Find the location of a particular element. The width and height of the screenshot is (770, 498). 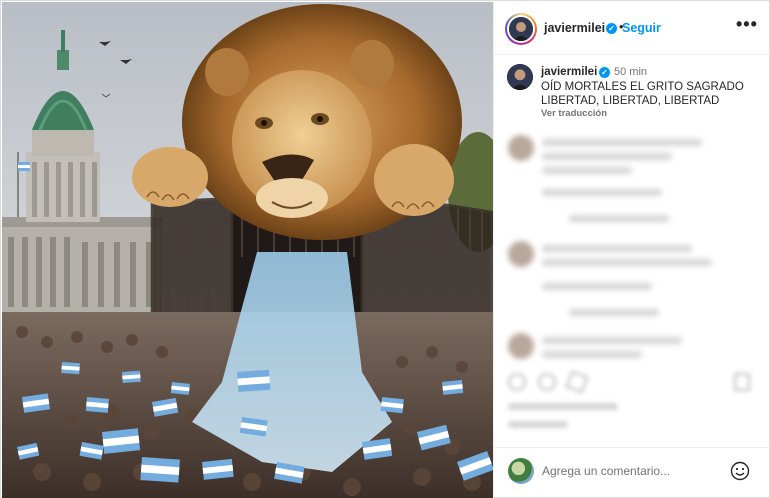

profile-avatar is located at coordinates (521, 29).